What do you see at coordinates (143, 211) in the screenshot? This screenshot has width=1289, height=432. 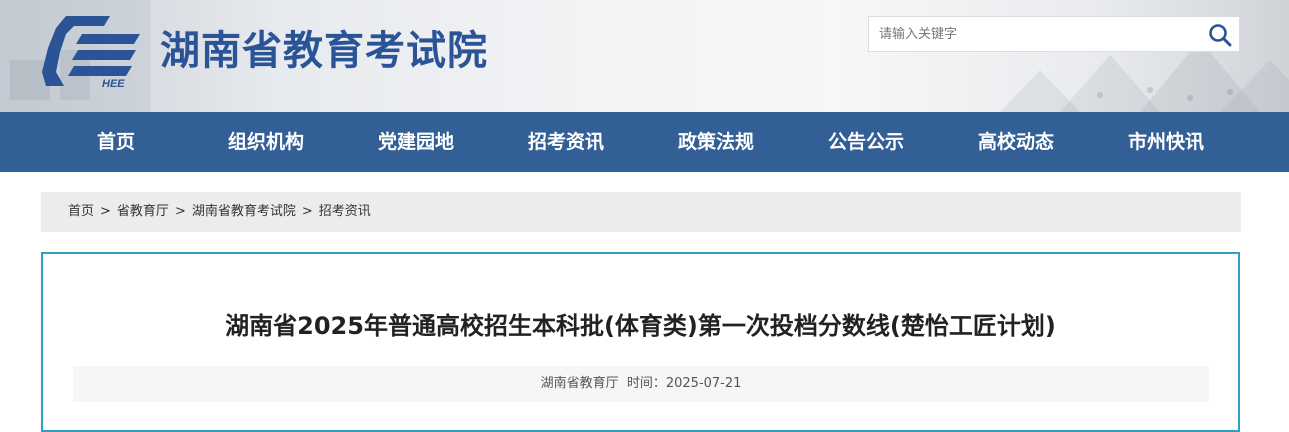 I see `breadcrumb-education-dept: 省教育厅` at bounding box center [143, 211].